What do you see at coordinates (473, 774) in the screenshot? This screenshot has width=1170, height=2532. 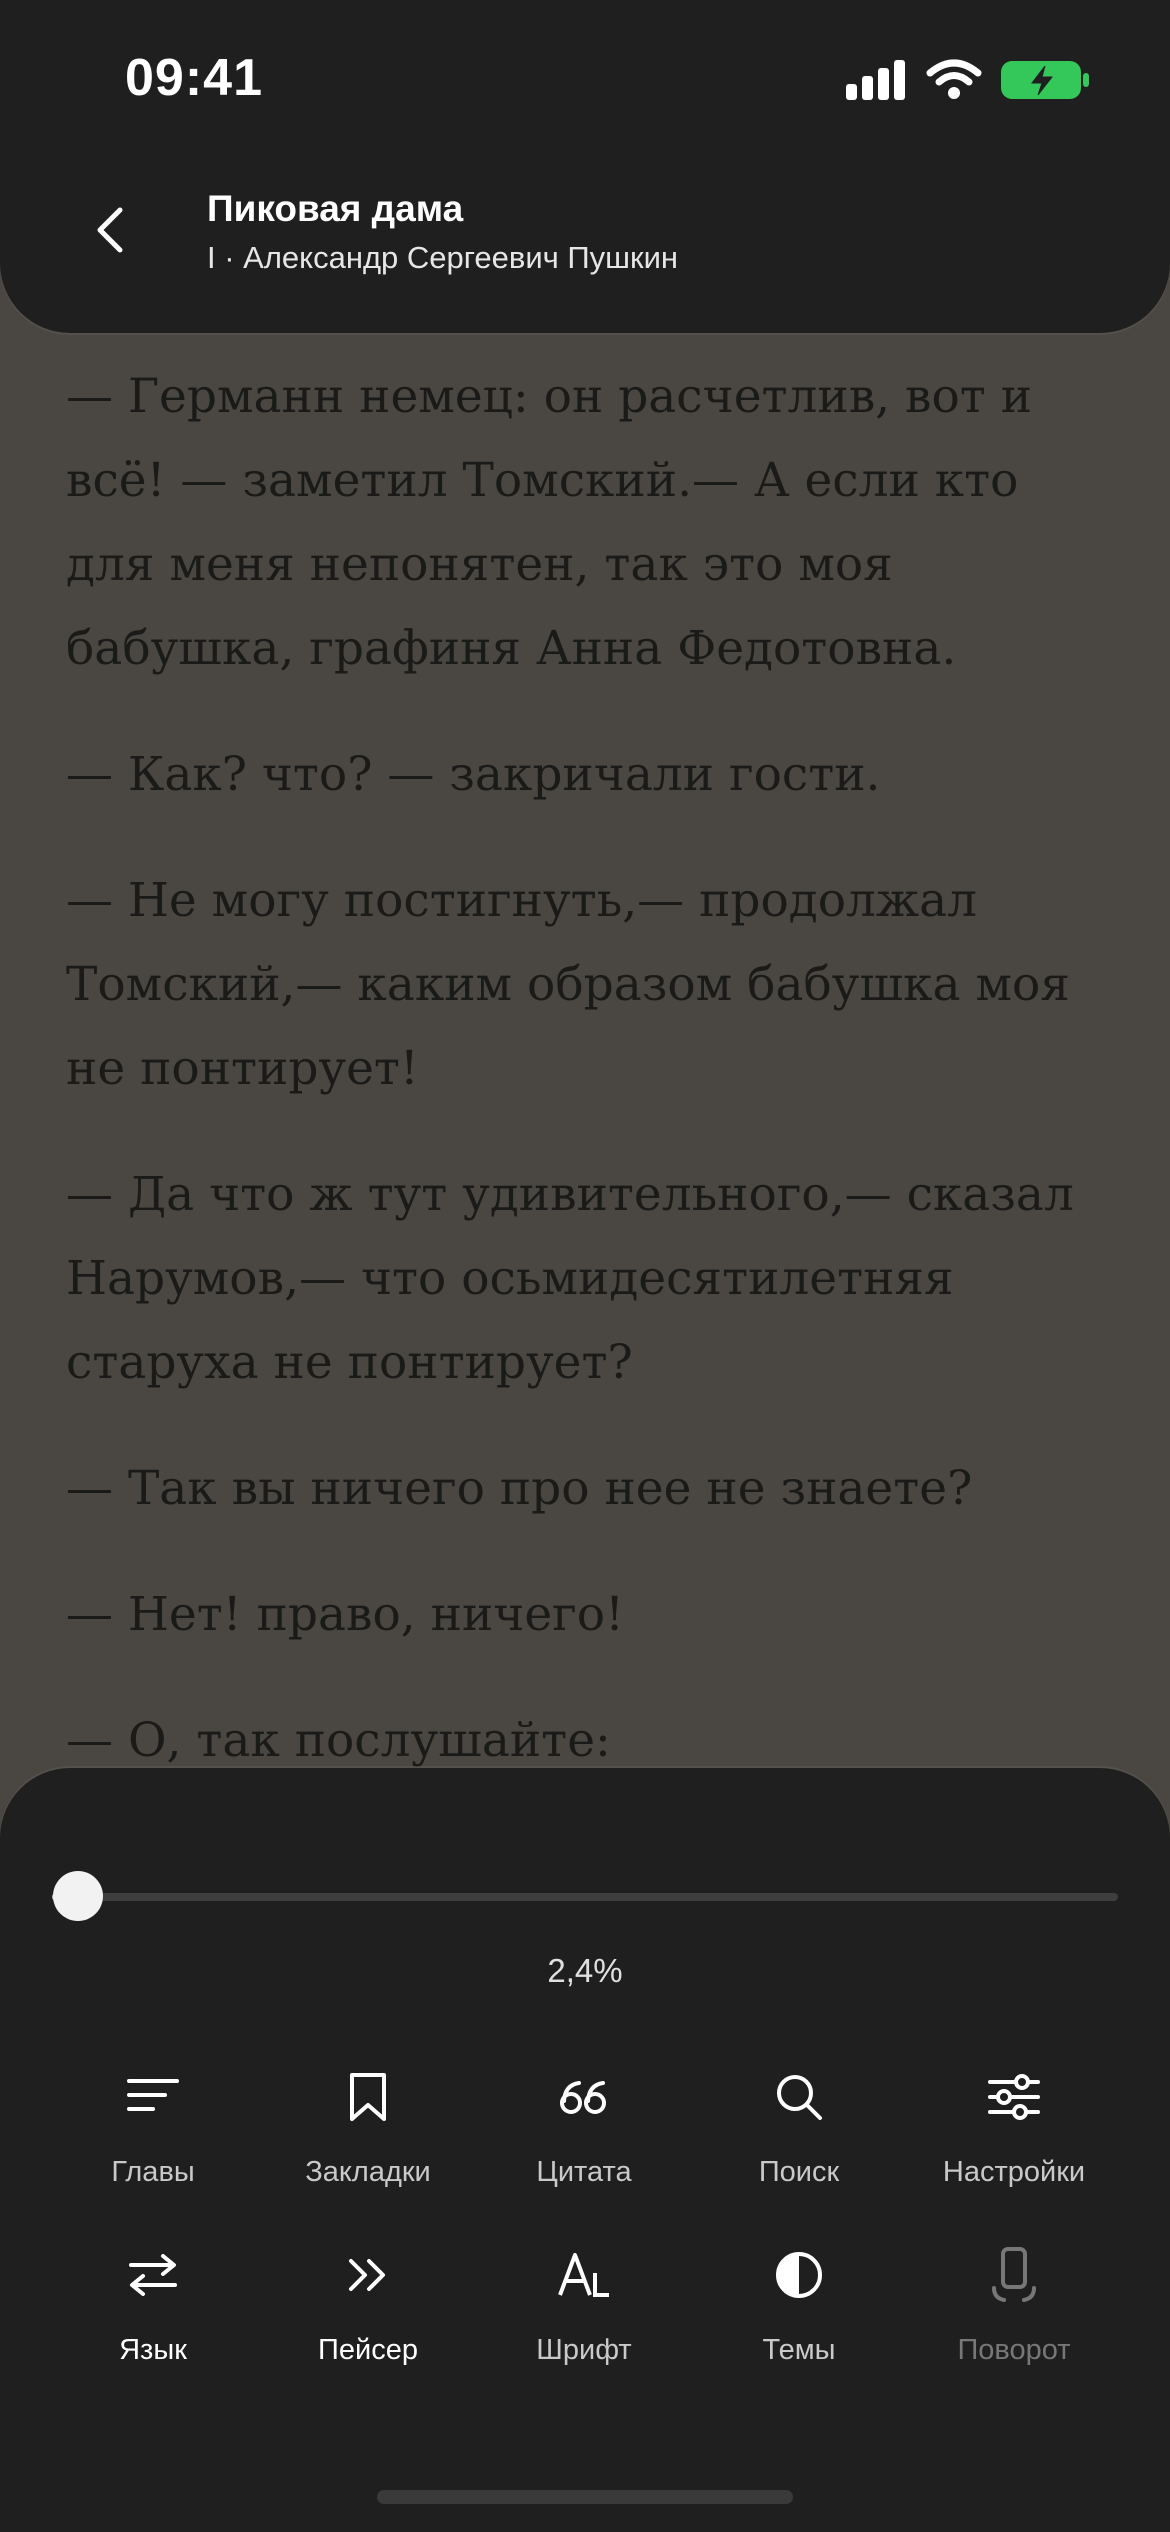 I see `paragraph: — Как? что? — закричали гости.` at bounding box center [473, 774].